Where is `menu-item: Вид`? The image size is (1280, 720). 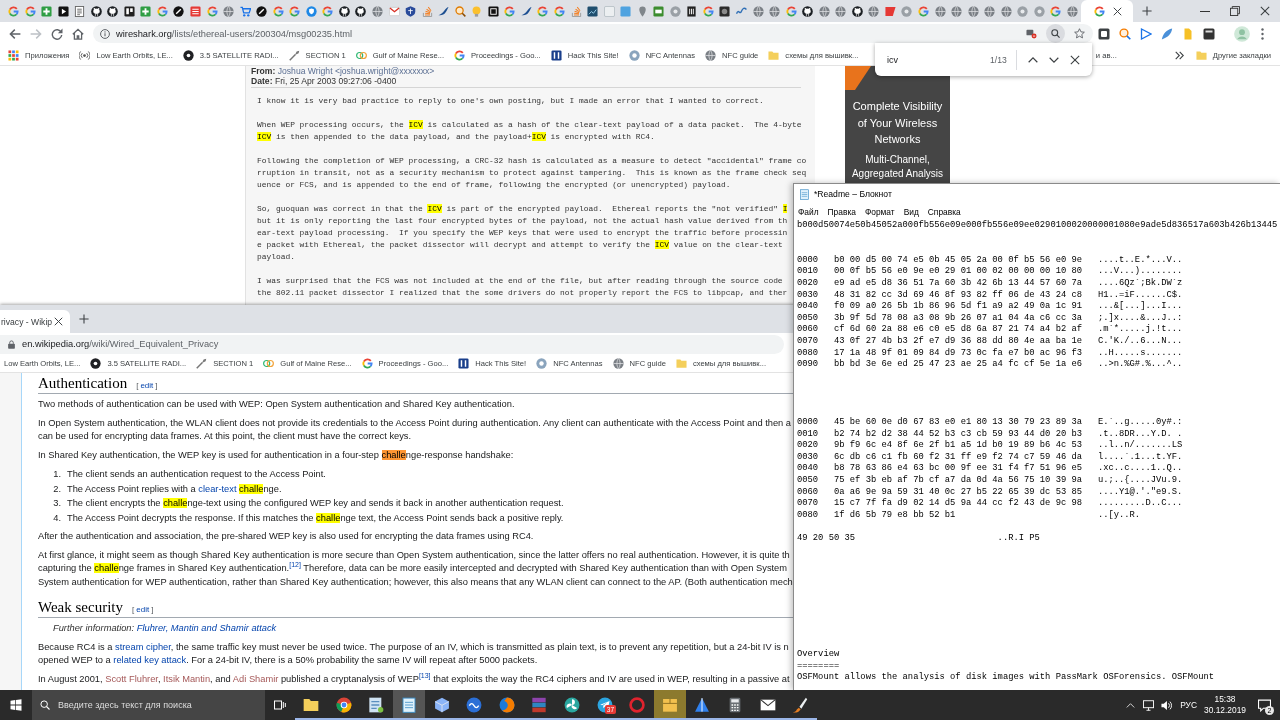
menu-item: Вид is located at coordinates (911, 212).